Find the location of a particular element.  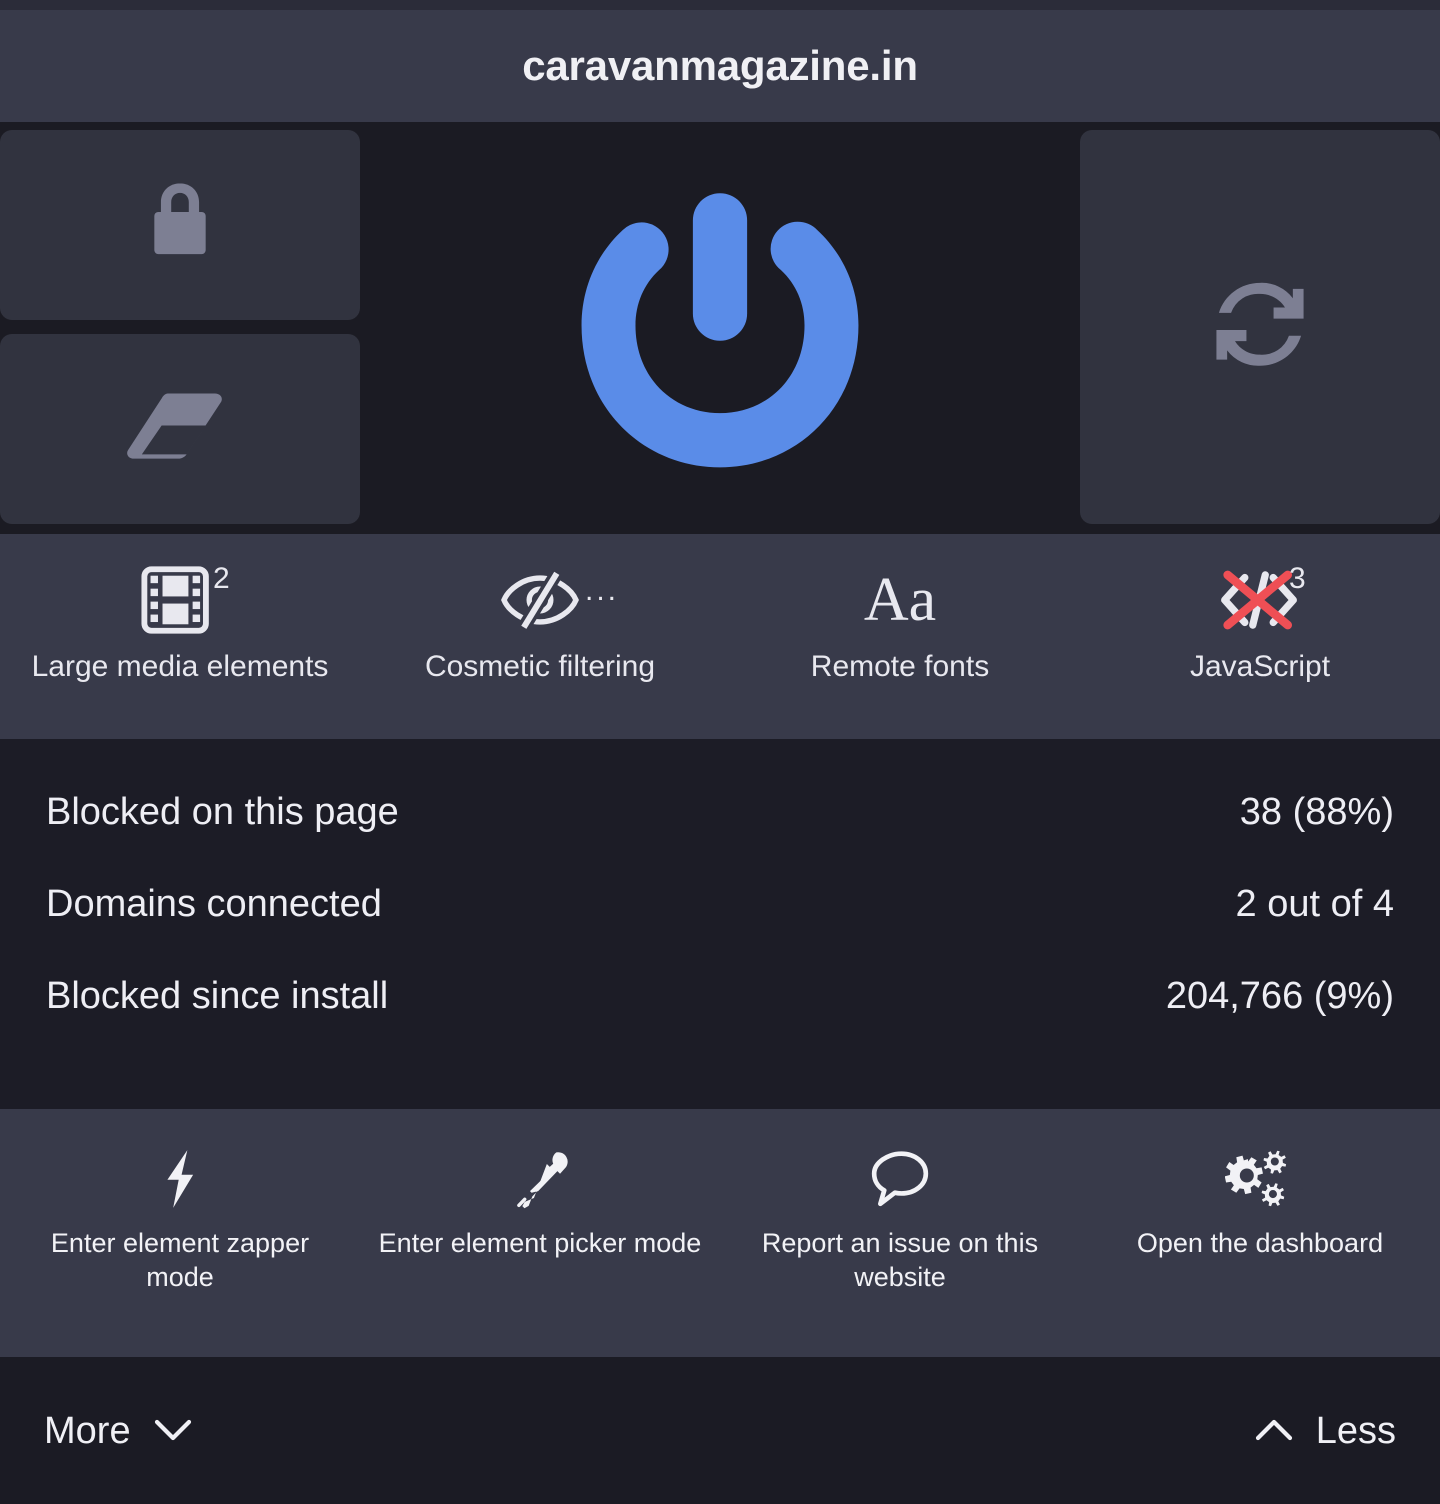

eyedropper-icon is located at coordinates (540, 1179).